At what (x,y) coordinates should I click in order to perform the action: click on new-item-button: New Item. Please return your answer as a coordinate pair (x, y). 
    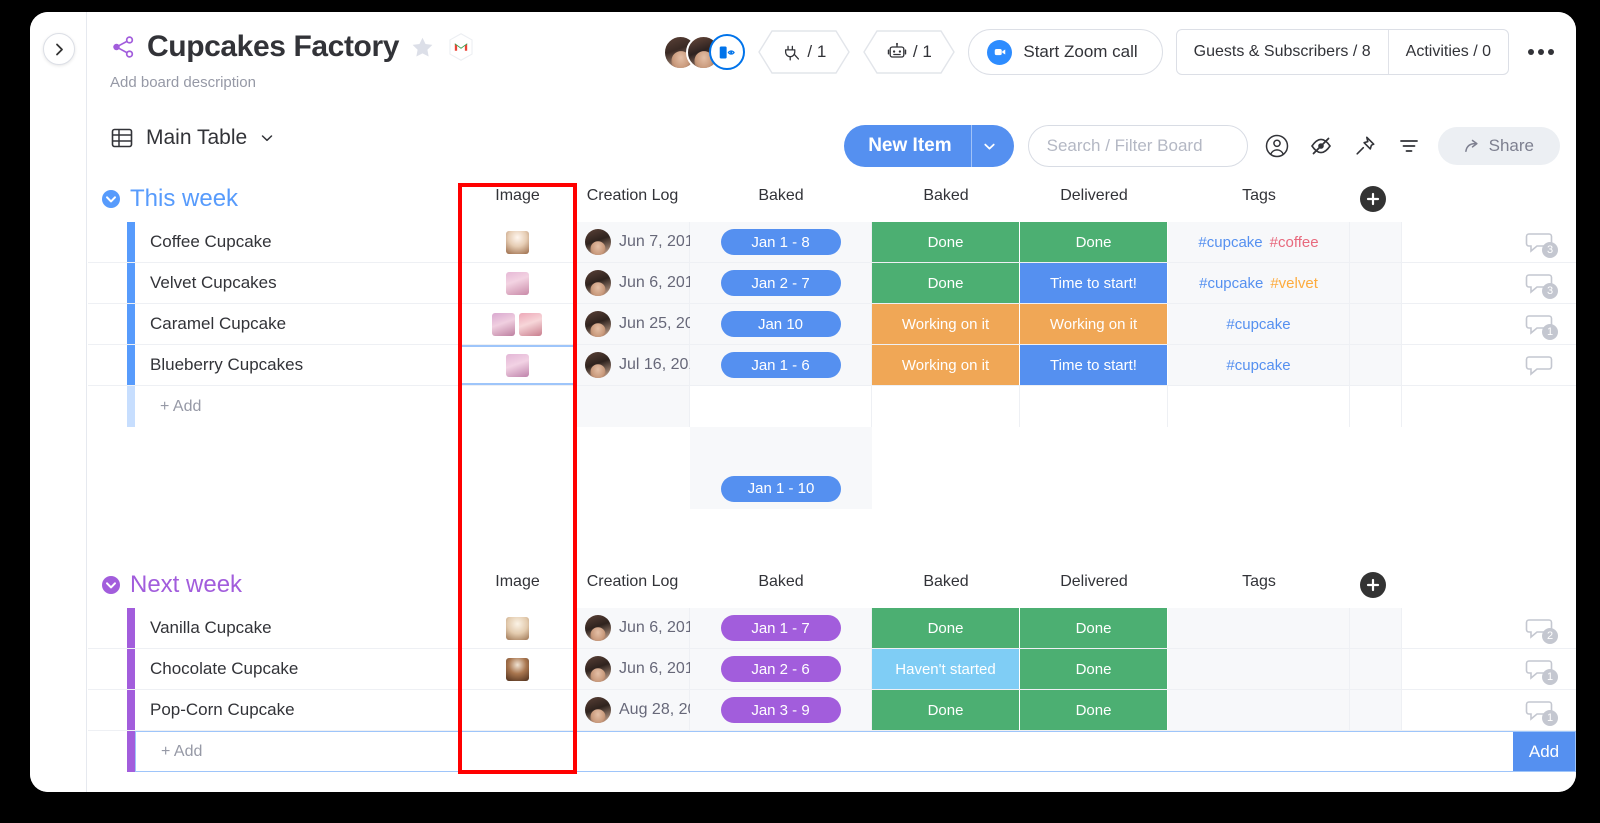
    Looking at the image, I should click on (929, 146).